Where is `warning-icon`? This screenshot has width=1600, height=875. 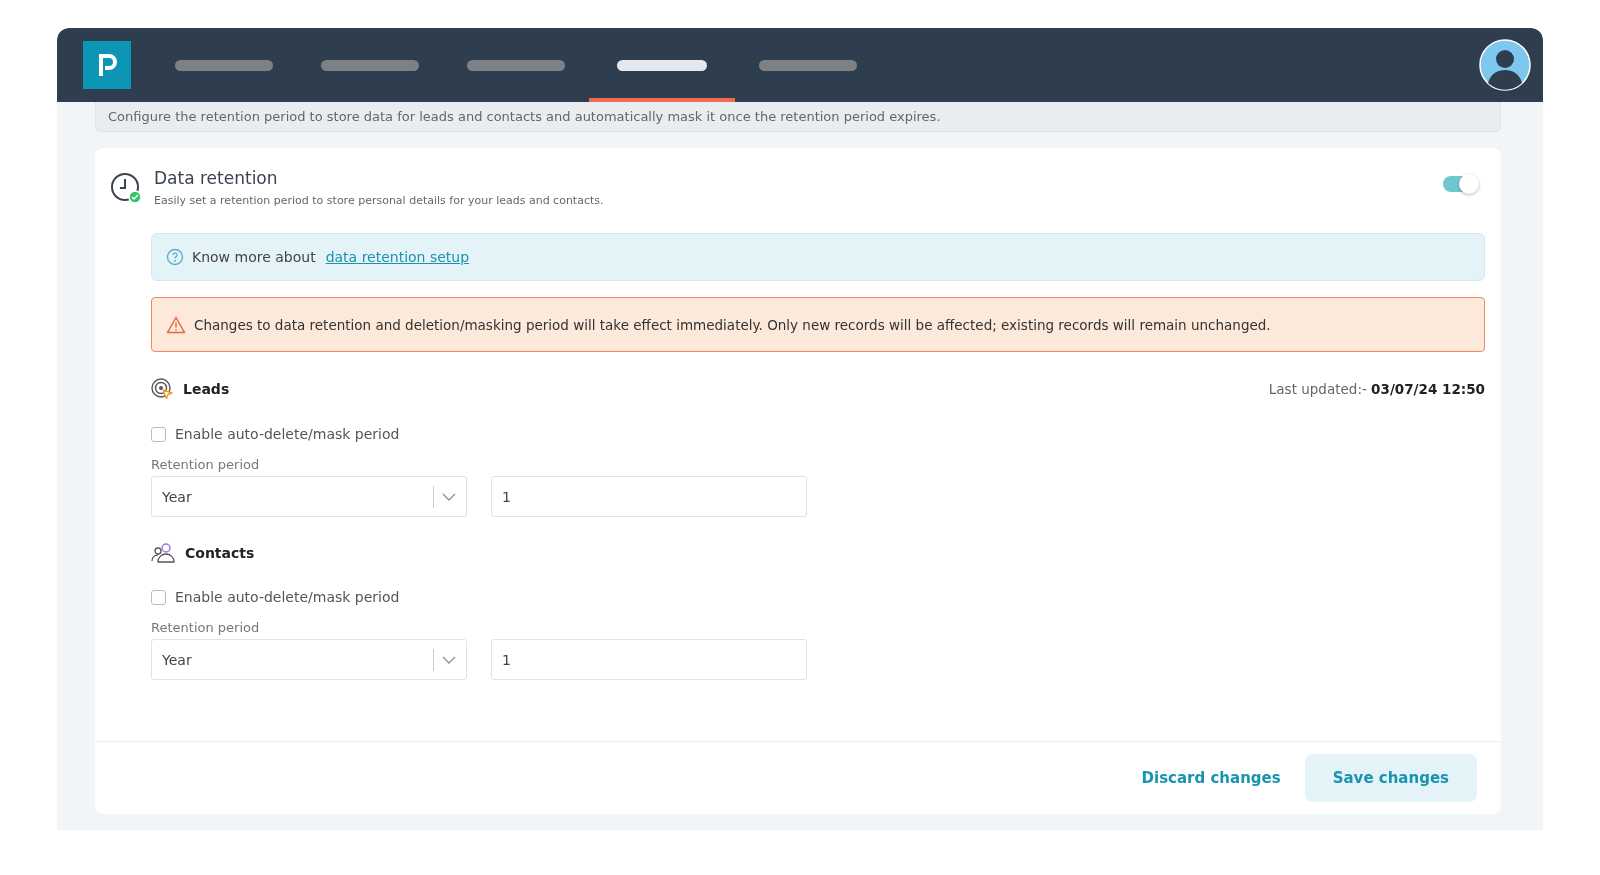 warning-icon is located at coordinates (176, 324).